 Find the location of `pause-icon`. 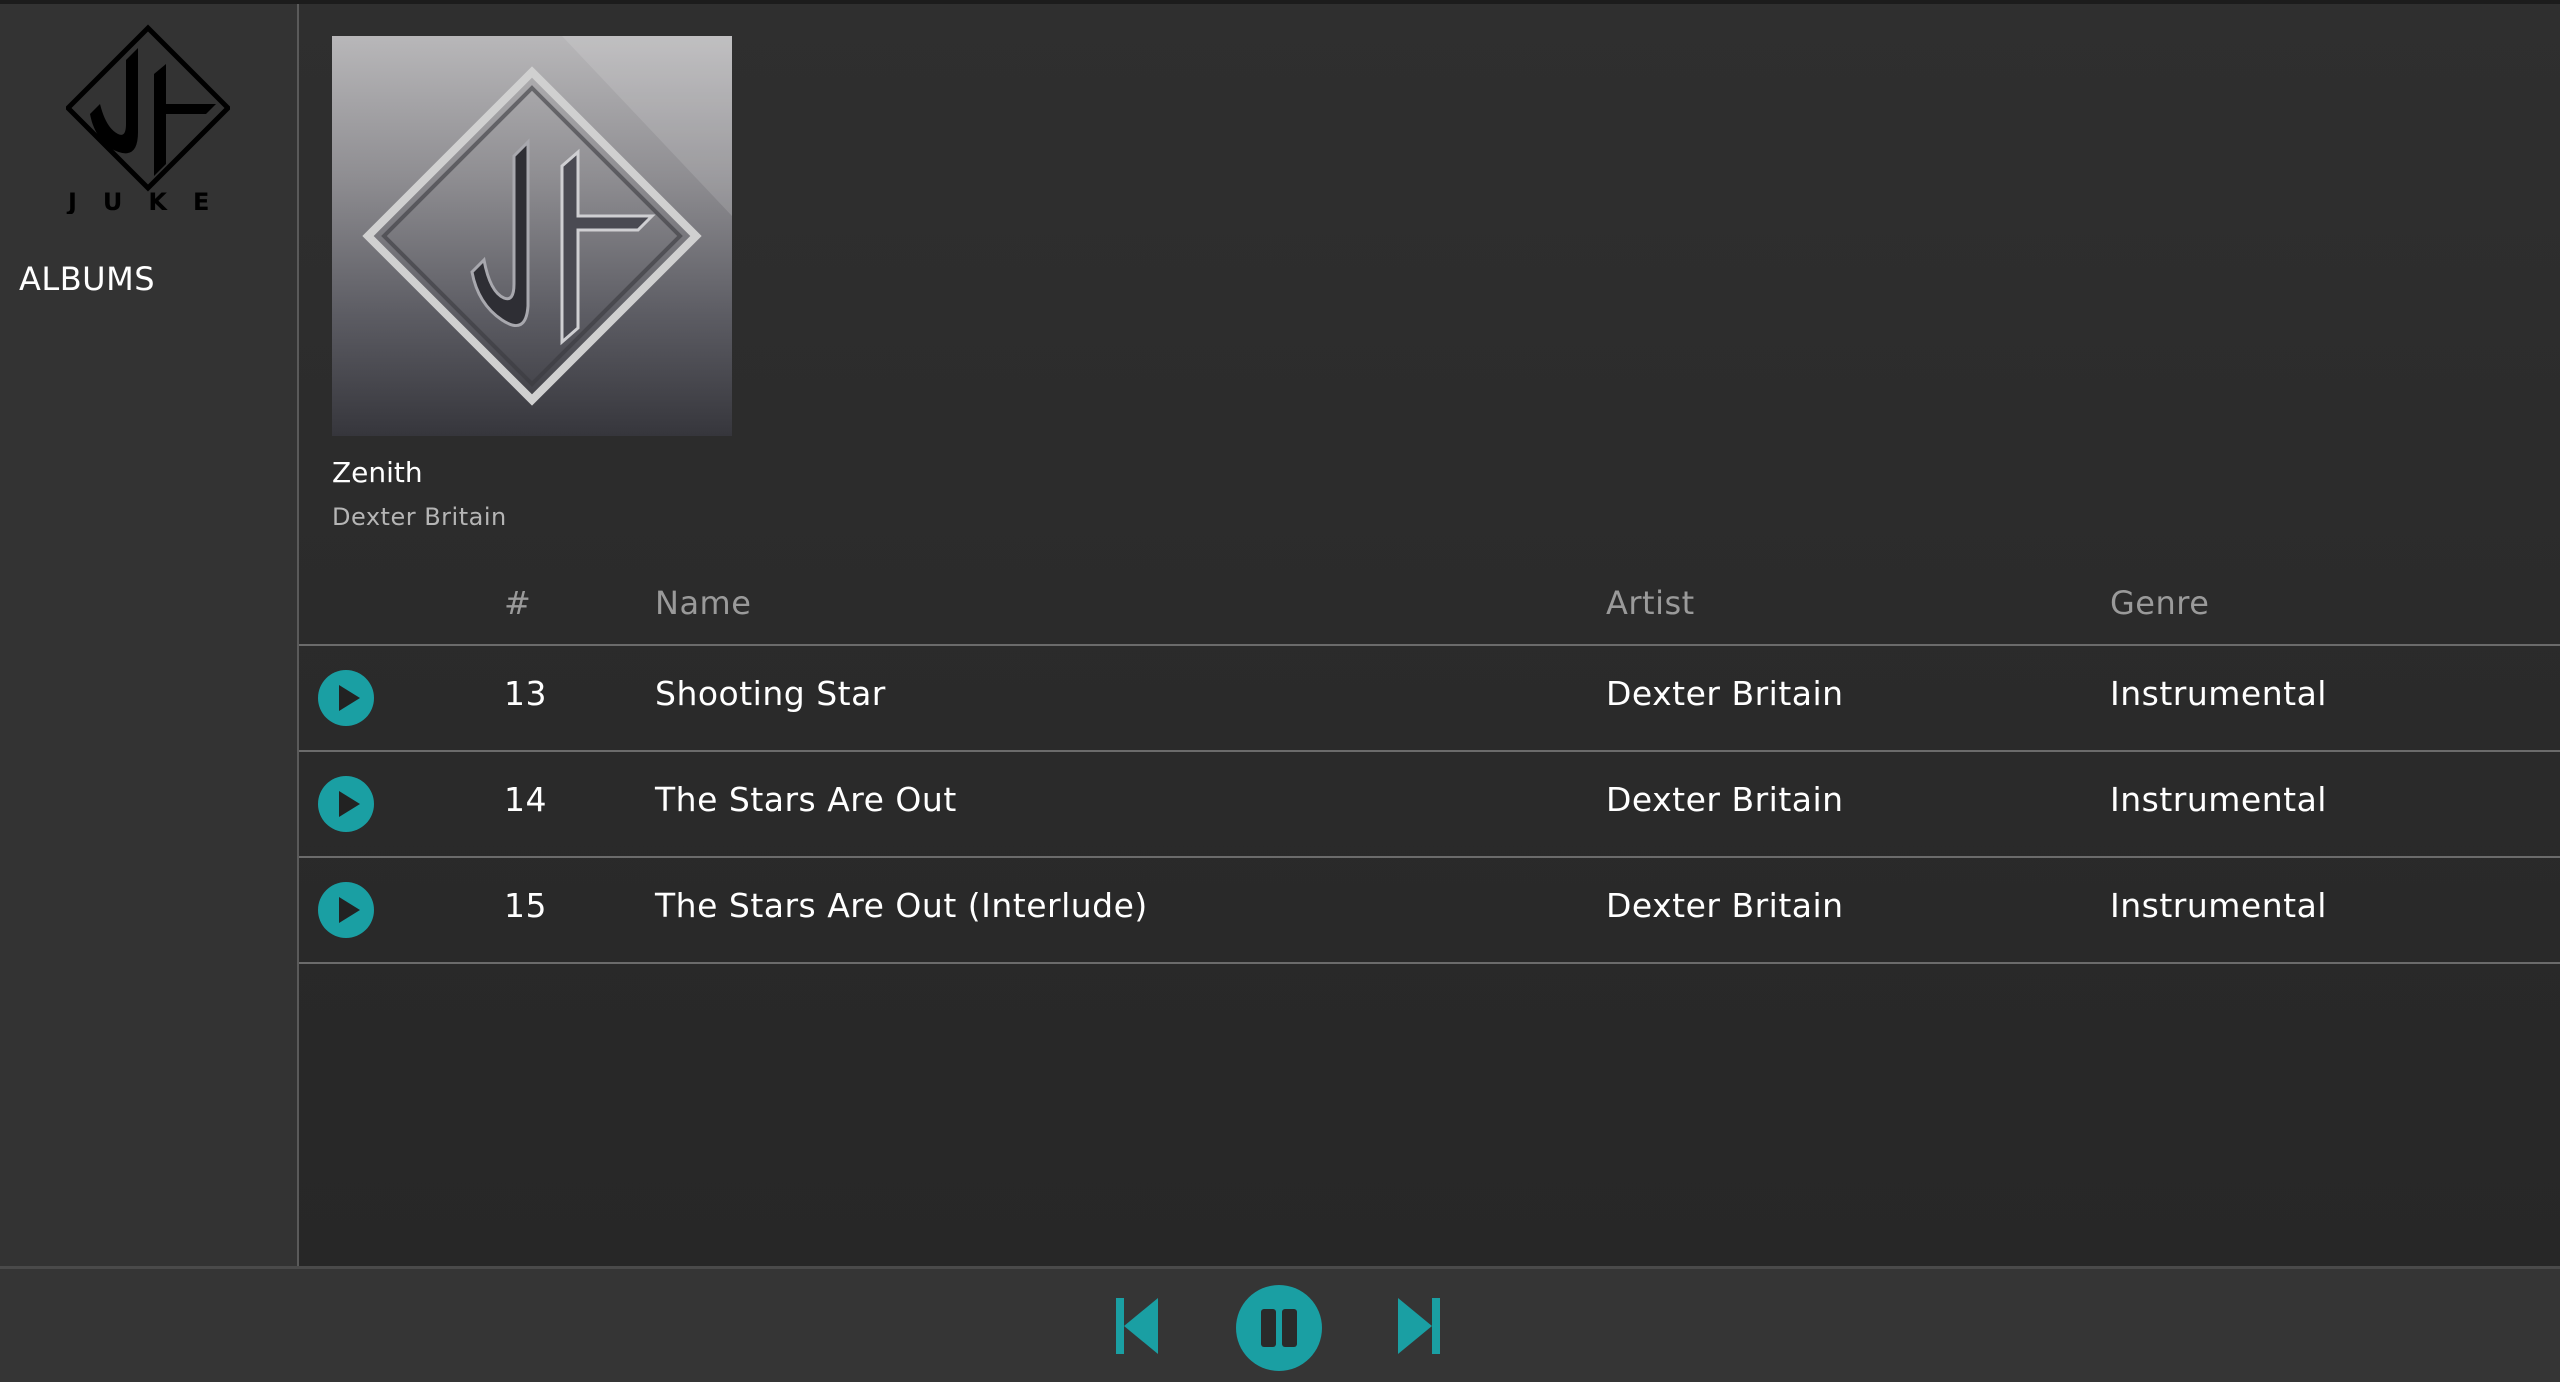

pause-icon is located at coordinates (1279, 1328).